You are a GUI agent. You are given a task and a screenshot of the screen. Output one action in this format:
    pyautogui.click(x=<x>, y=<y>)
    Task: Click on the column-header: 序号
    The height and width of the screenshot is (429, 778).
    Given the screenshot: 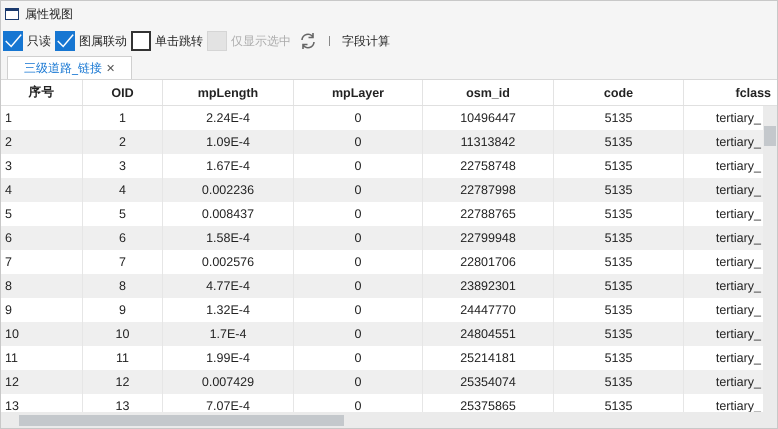 What is the action you would take?
    pyautogui.click(x=42, y=92)
    